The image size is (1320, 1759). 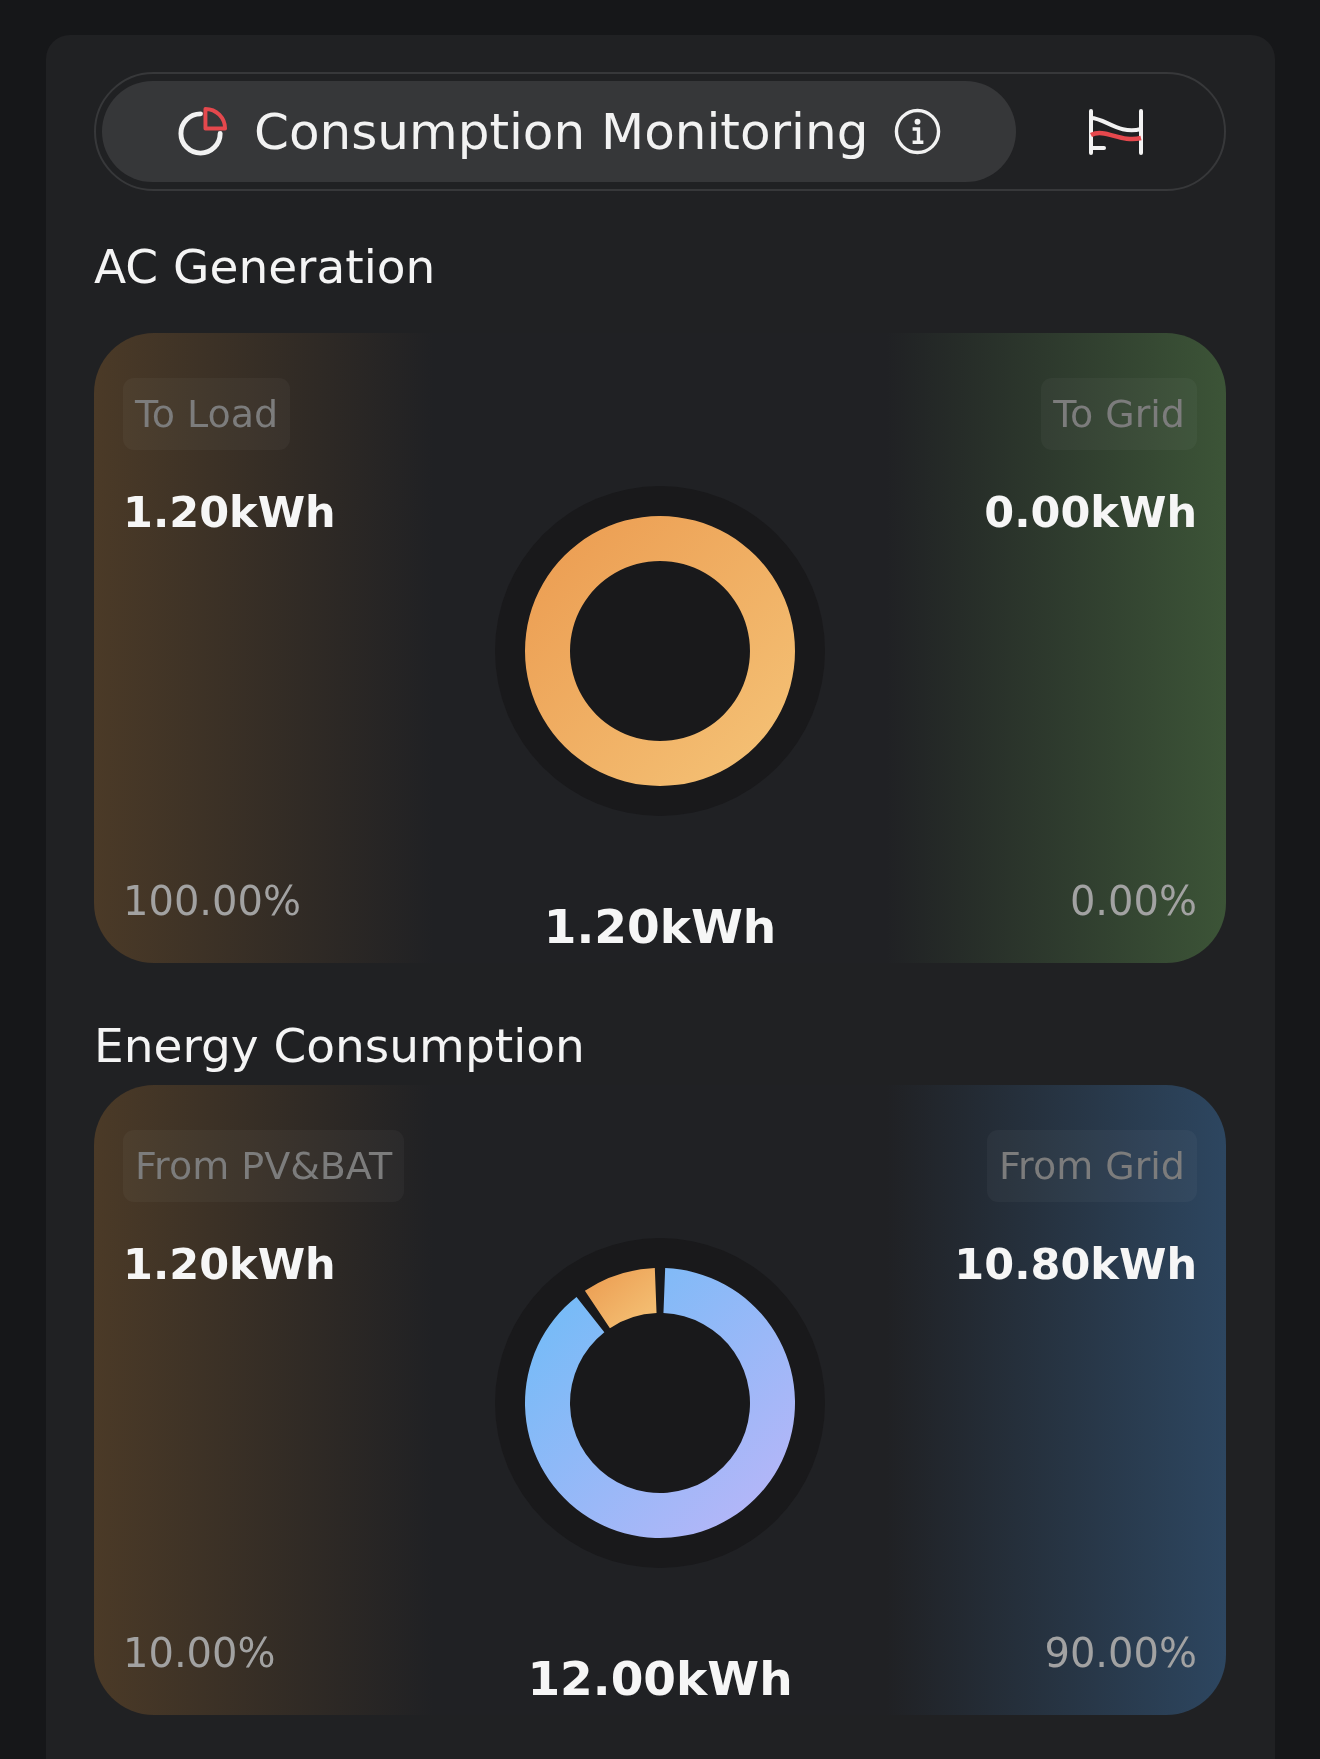 What do you see at coordinates (660, 927) in the screenshot?
I see `total-energy-value: 1.20kWh` at bounding box center [660, 927].